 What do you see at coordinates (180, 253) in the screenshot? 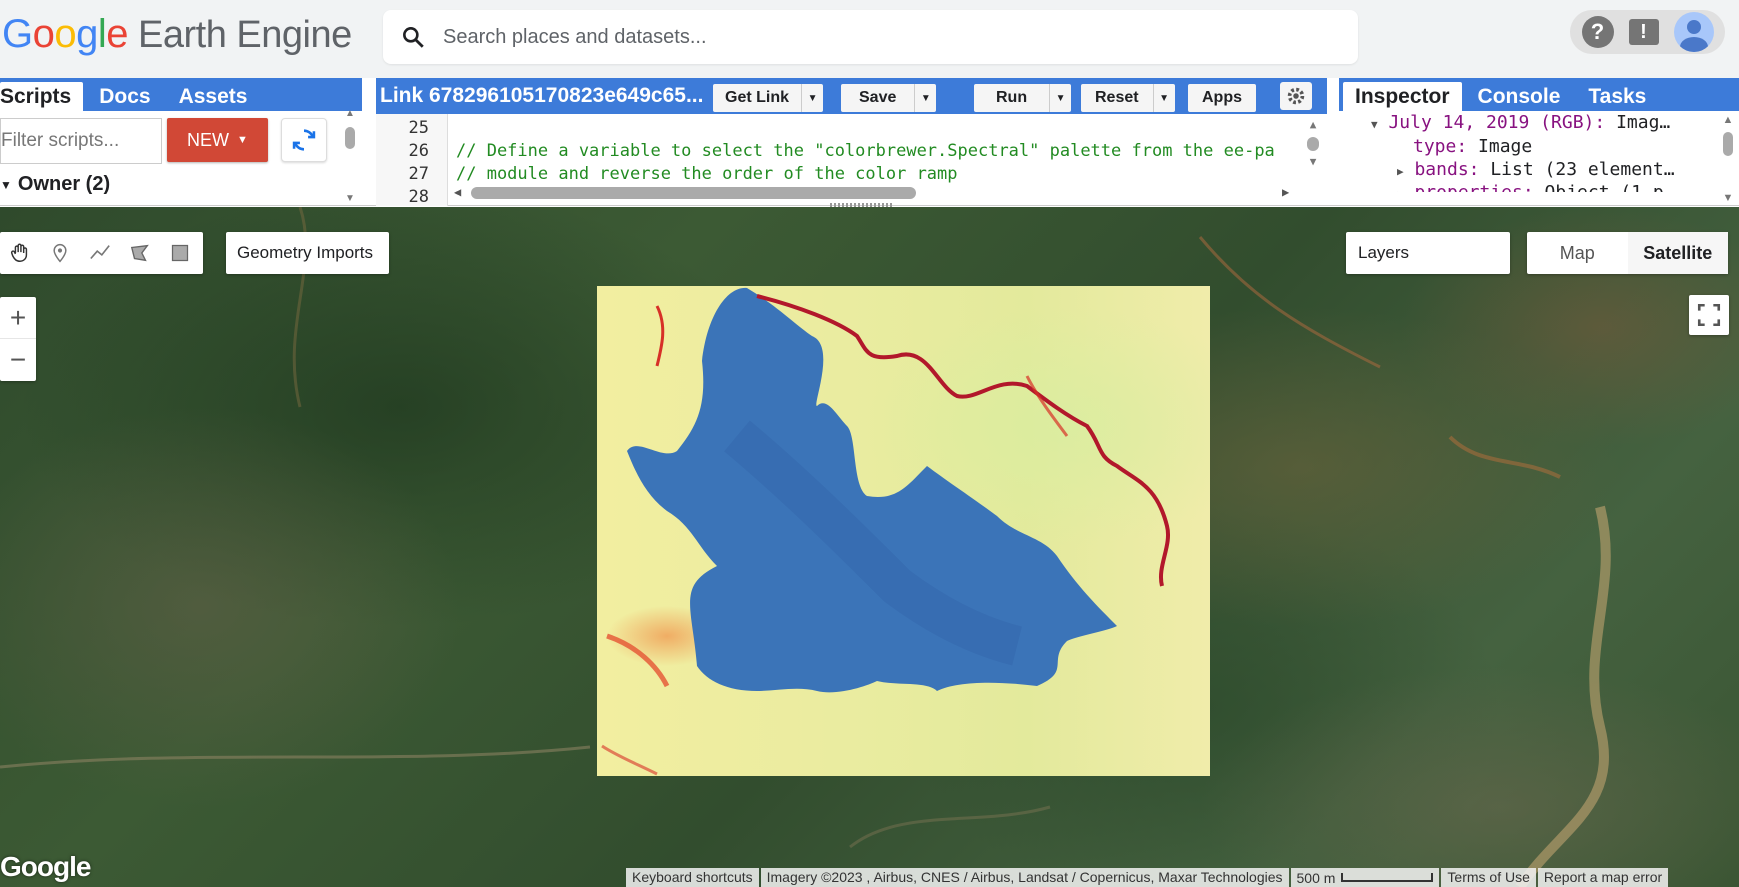
I see `rectangle-tool-icon` at bounding box center [180, 253].